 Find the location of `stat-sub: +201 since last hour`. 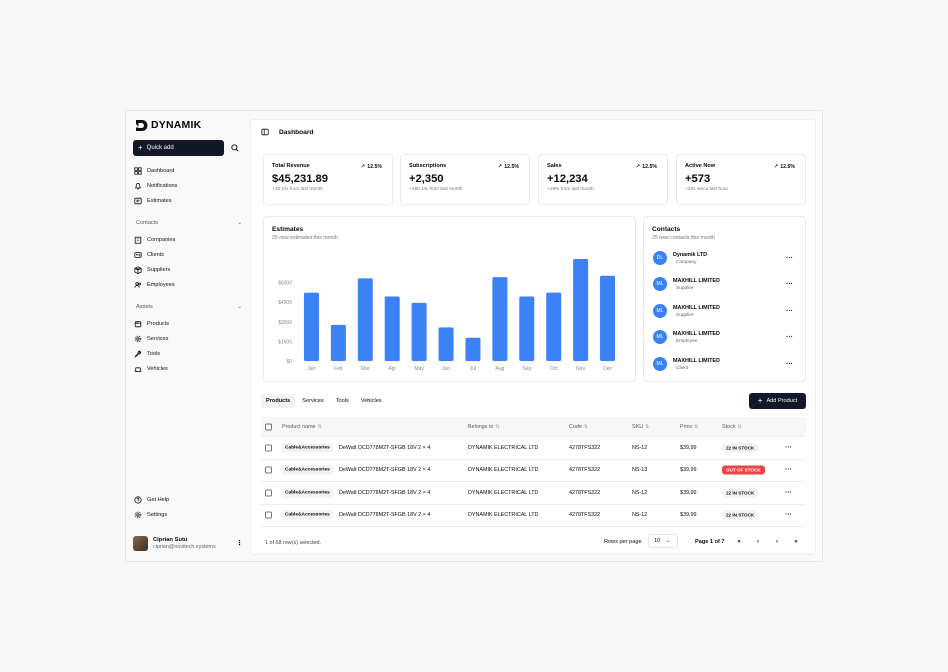

stat-sub: +201 since last hour is located at coordinates (707, 189).